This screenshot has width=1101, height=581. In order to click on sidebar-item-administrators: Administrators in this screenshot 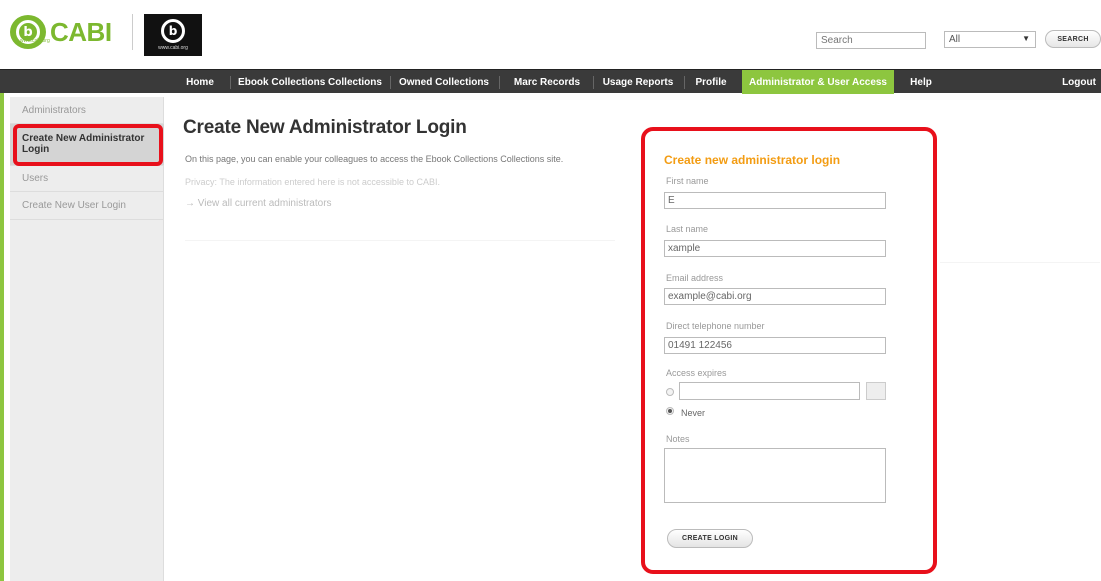, I will do `click(87, 110)`.